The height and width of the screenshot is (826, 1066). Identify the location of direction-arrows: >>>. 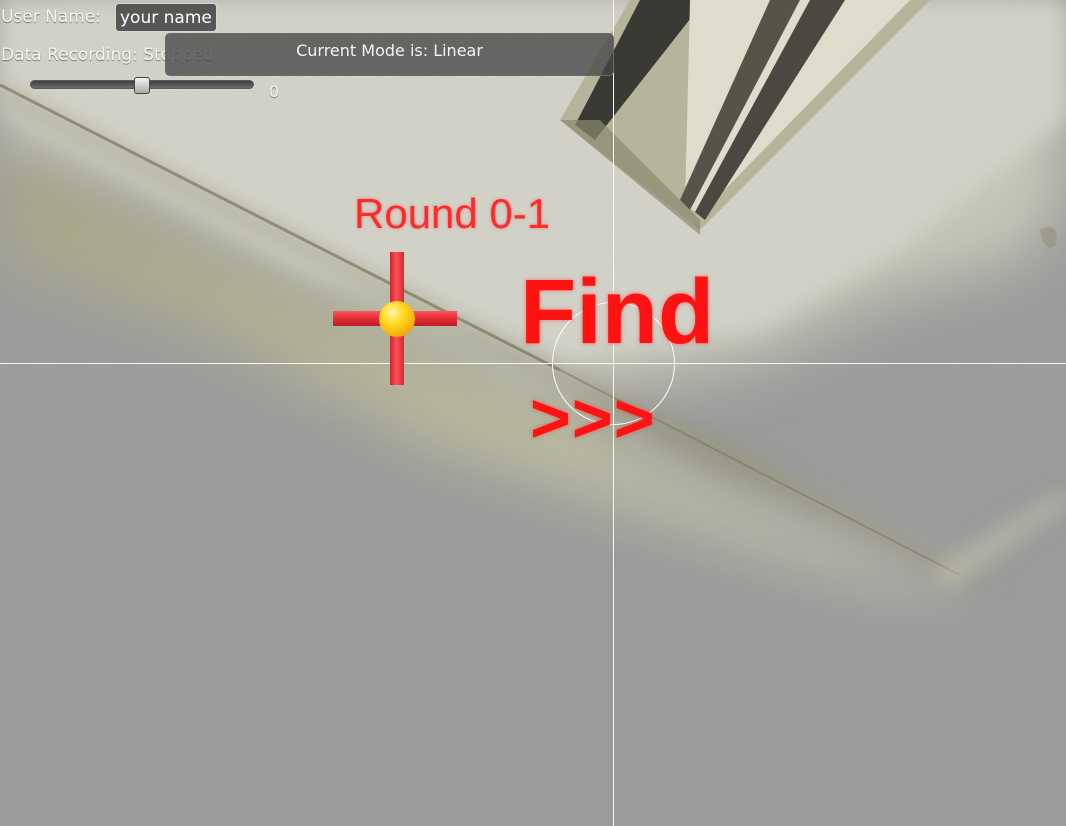
(593, 418).